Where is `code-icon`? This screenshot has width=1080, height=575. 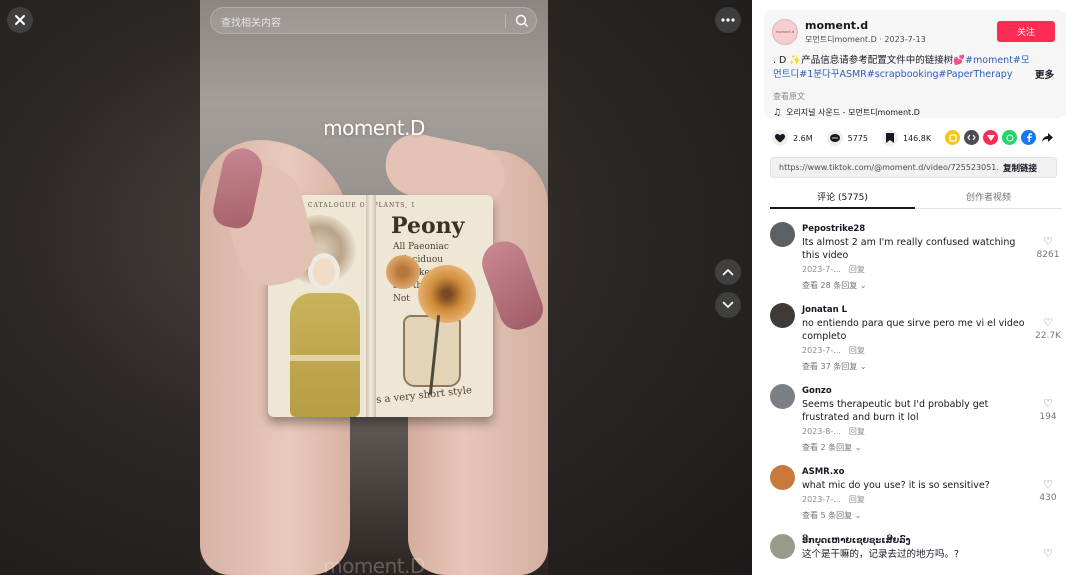 code-icon is located at coordinates (971, 137).